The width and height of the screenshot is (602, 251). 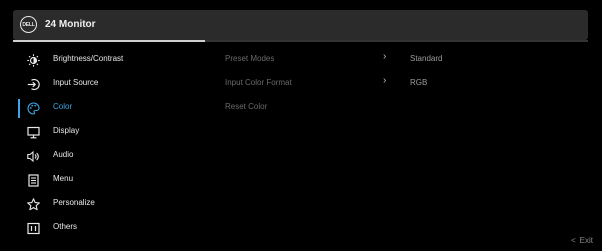 I want to click on submenu-item-reset-color: Reset Color, so click(x=405, y=108).